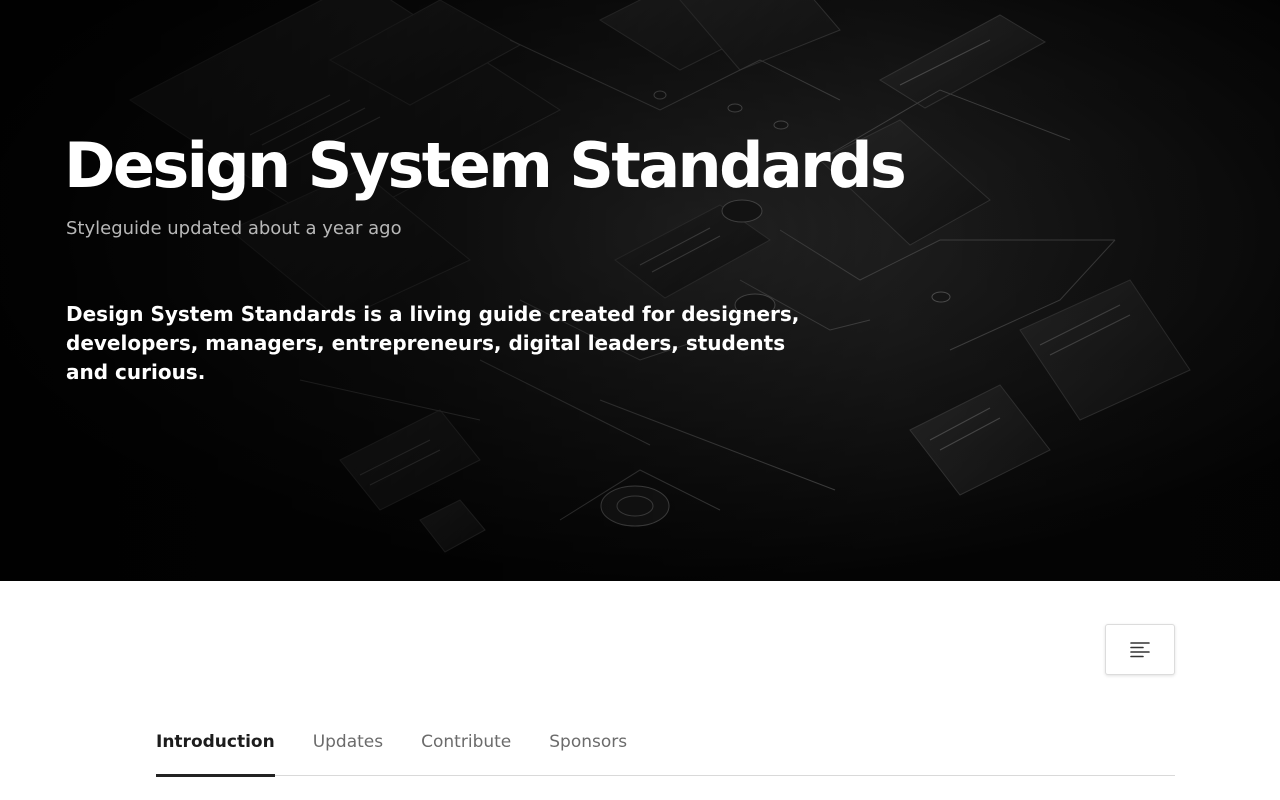 This screenshot has width=1280, height=800. I want to click on tab-introduction: Introduction, so click(215, 749).